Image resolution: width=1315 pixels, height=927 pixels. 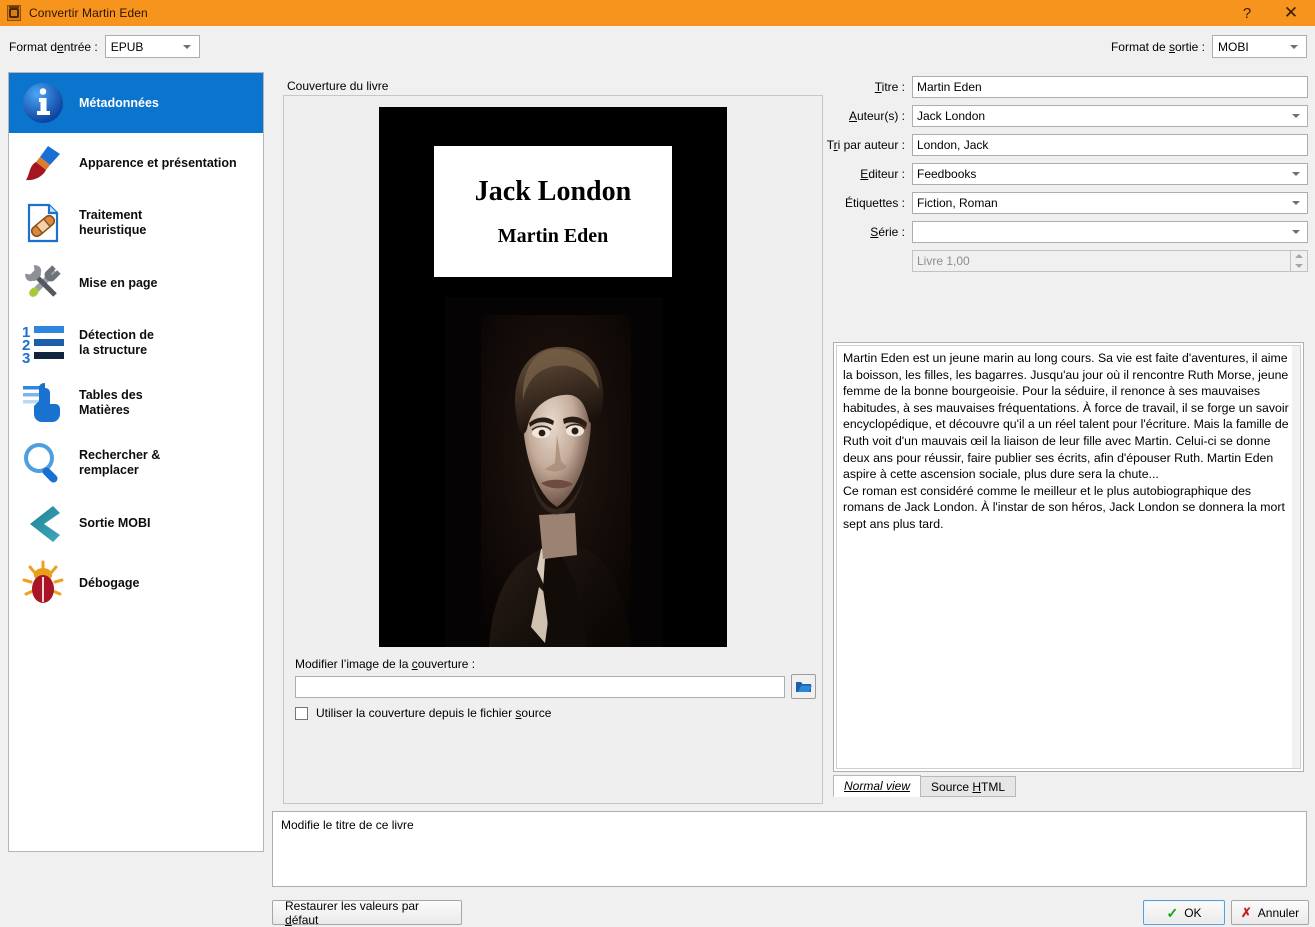 I want to click on field-row-series: Série :, so click(x=1067, y=231).